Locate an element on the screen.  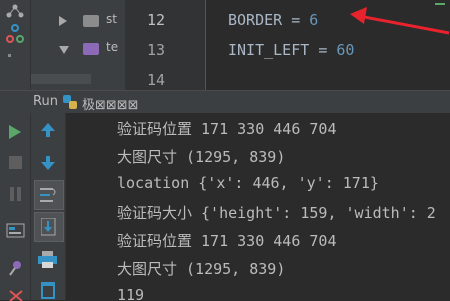
scroll-up-icon is located at coordinates (48, 130).